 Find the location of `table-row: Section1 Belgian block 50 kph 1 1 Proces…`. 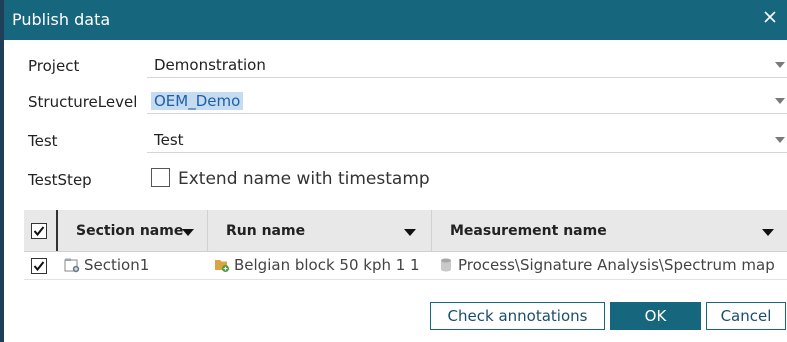

table-row: Section1 Belgian block 50 kph 1 1 Proces… is located at coordinates (405, 266).